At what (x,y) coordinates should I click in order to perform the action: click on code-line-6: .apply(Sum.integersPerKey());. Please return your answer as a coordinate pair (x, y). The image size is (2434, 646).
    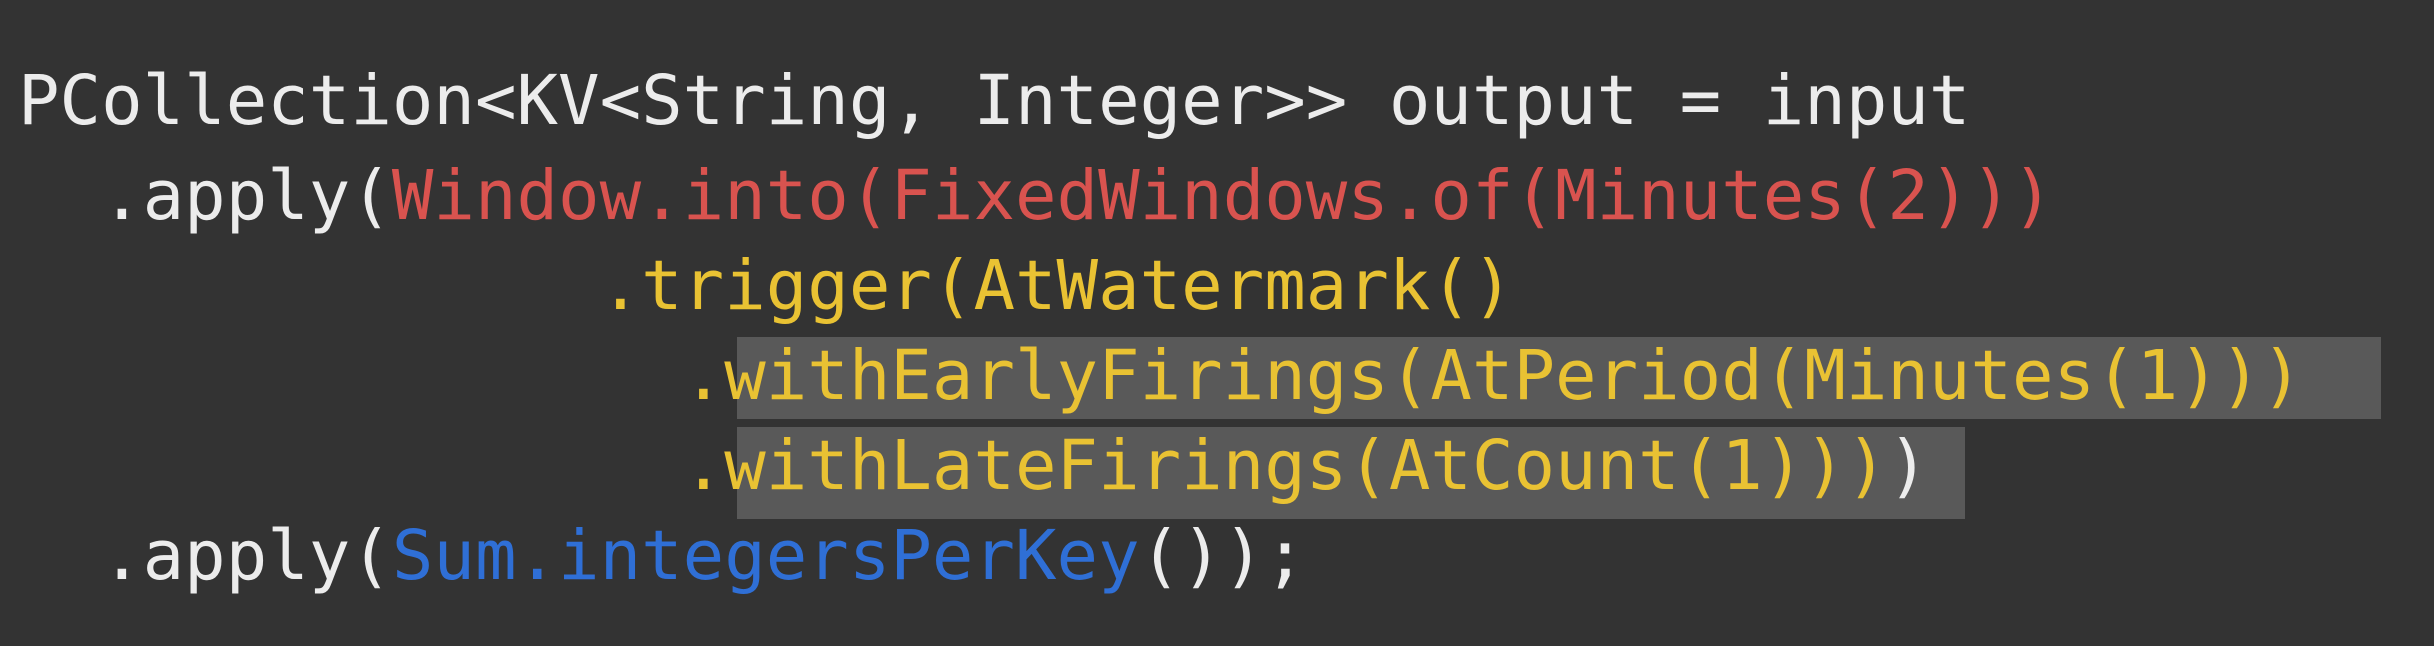
    Looking at the image, I should click on (662, 556).